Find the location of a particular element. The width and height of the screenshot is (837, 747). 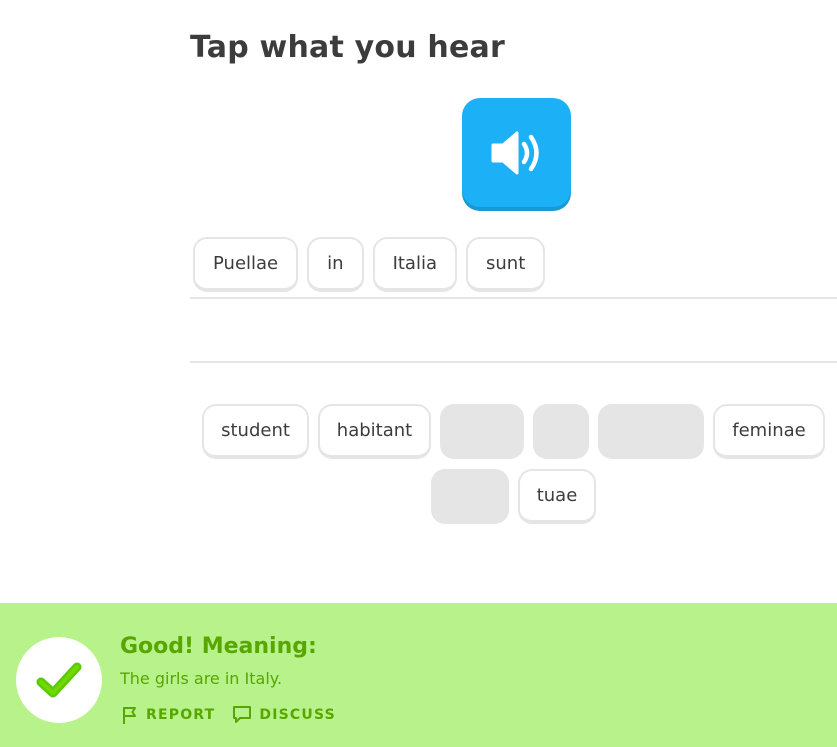

word-bank: student habitant feminae tuae is located at coordinates (513, 469).